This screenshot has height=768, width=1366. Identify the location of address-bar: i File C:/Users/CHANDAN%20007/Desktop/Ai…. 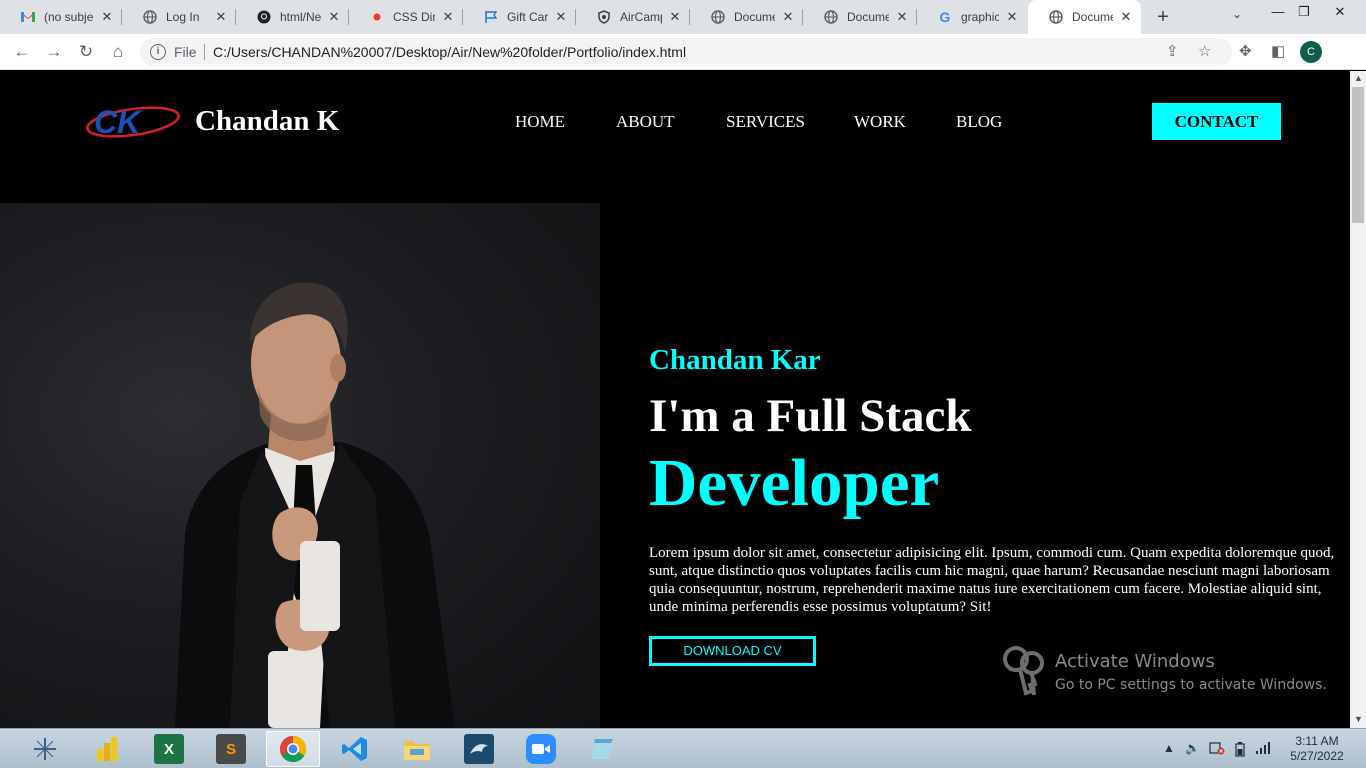
(686, 52).